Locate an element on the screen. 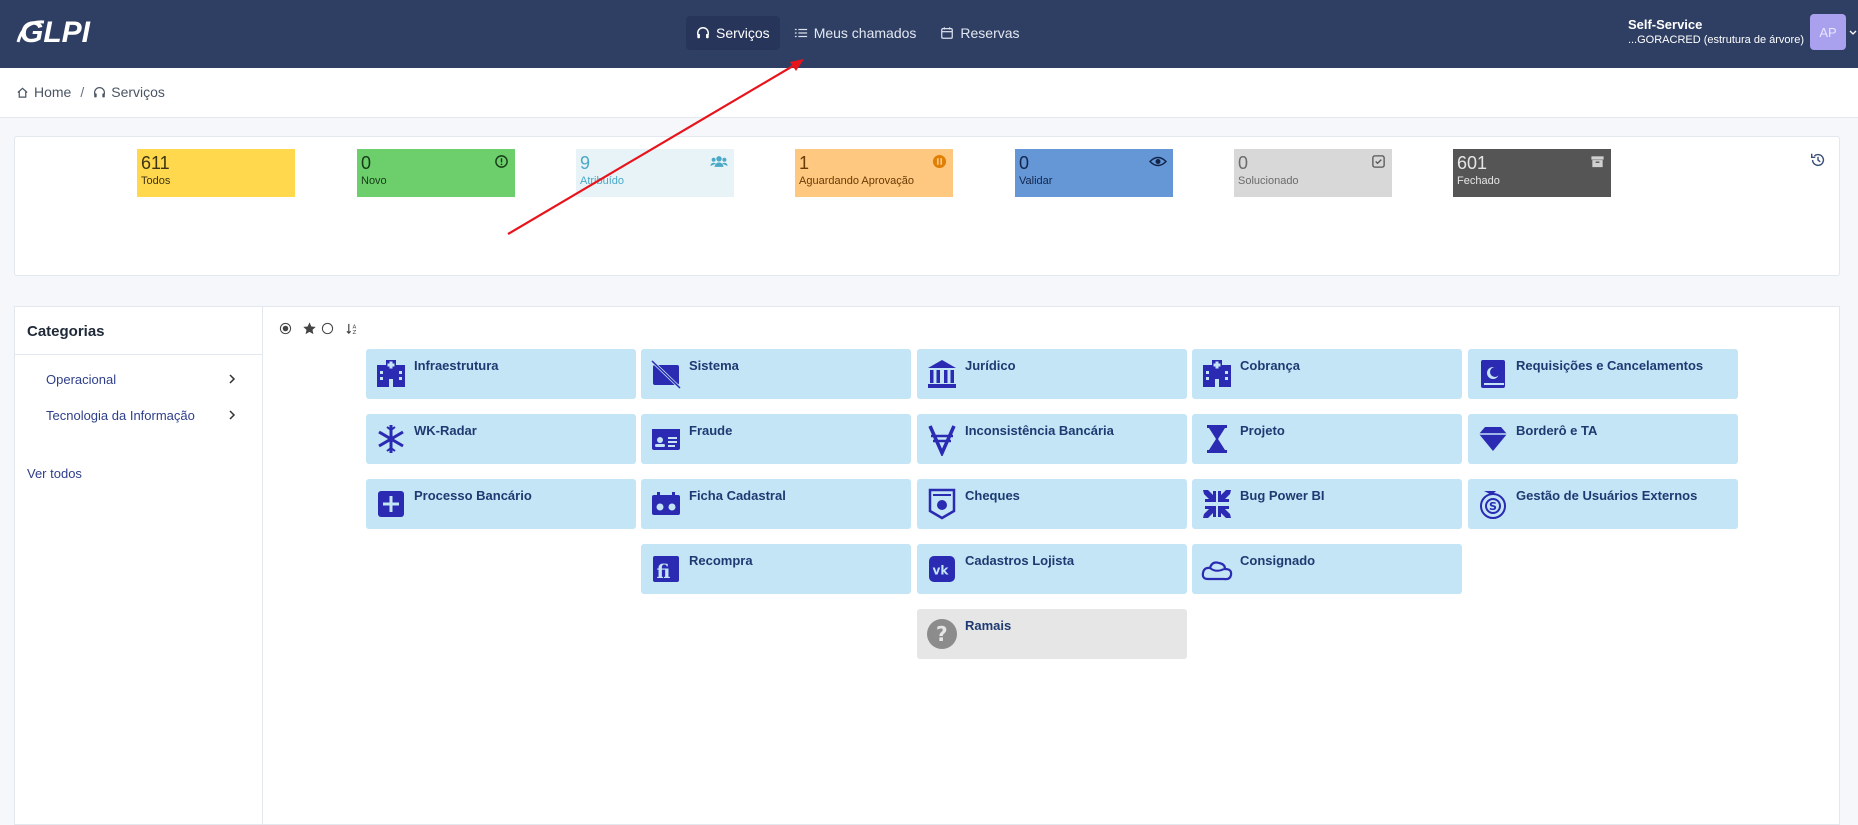 This screenshot has width=1858, height=825. eye-icon is located at coordinates (1158, 161).